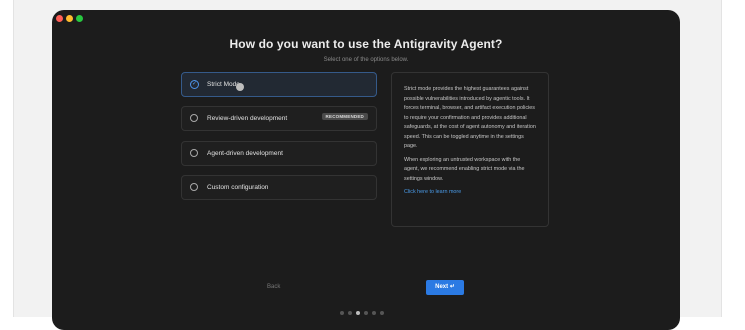 This screenshot has width=745, height=330. What do you see at coordinates (366, 60) in the screenshot?
I see `dialog-subtitle: Select one of the options below.` at bounding box center [366, 60].